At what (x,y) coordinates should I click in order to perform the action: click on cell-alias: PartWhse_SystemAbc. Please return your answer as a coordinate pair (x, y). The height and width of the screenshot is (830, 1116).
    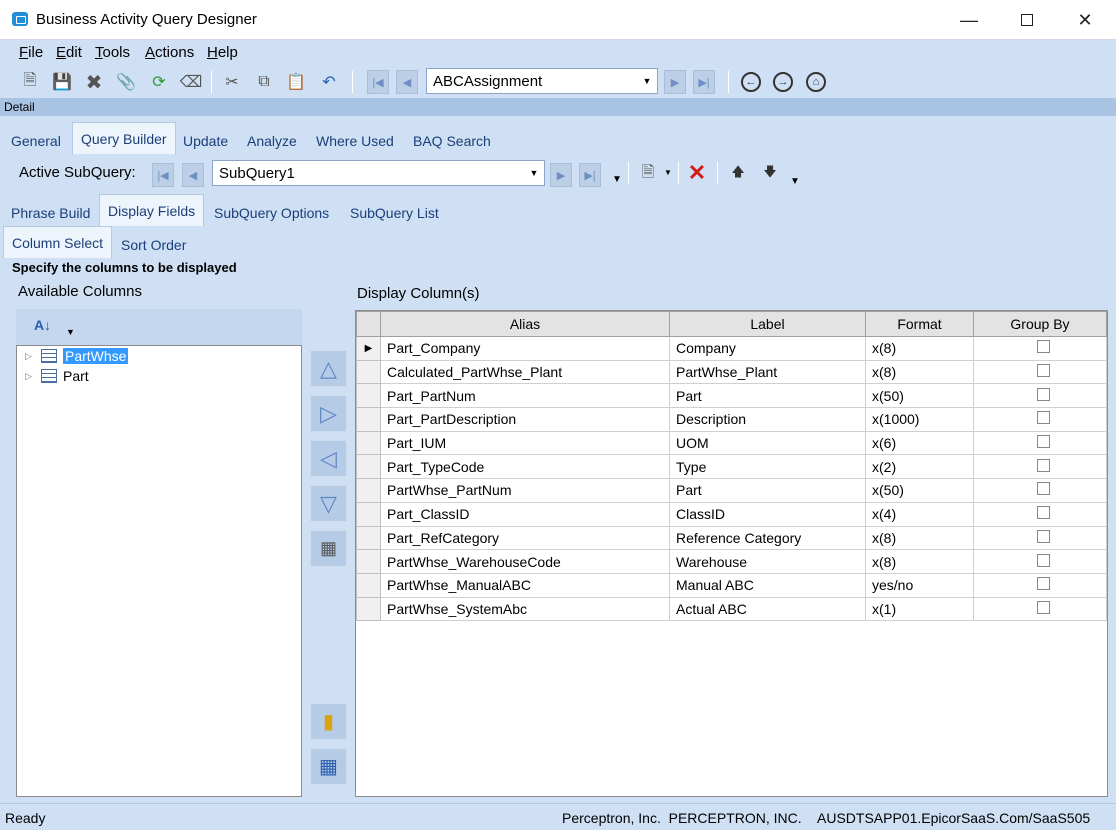
    Looking at the image, I should click on (525, 609).